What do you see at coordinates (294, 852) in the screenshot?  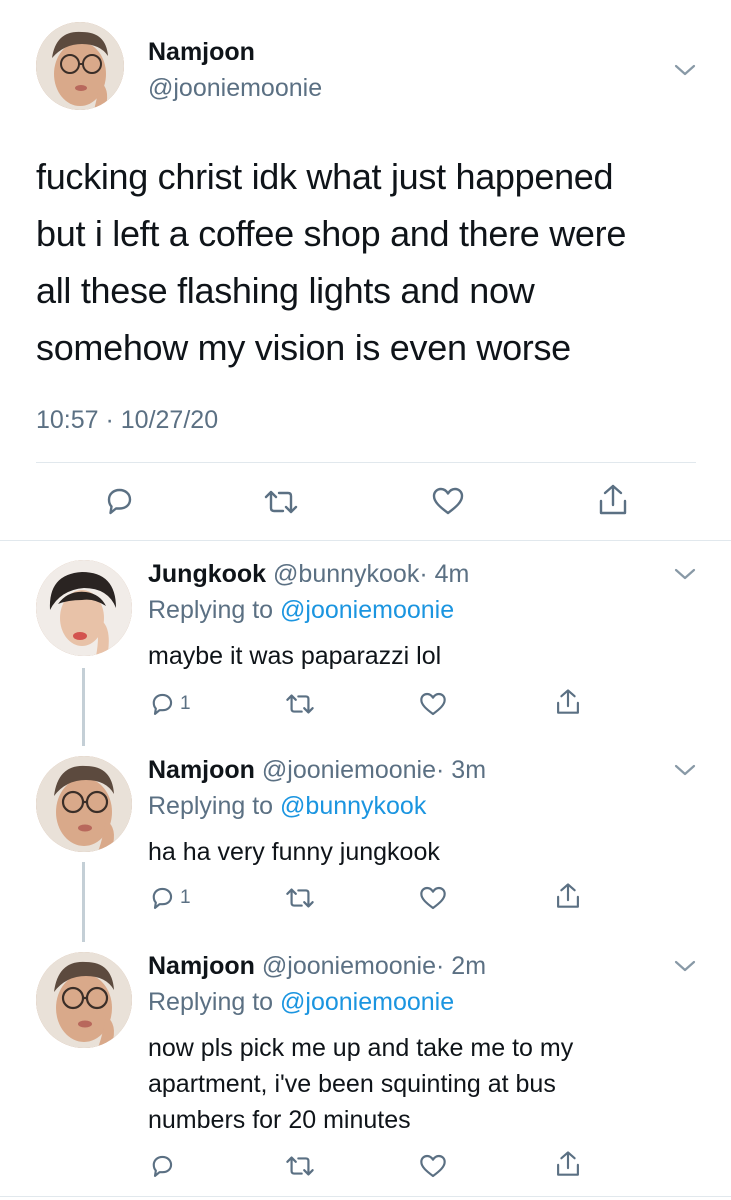 I see `reply-text-line: ha ha very funny jungkook` at bounding box center [294, 852].